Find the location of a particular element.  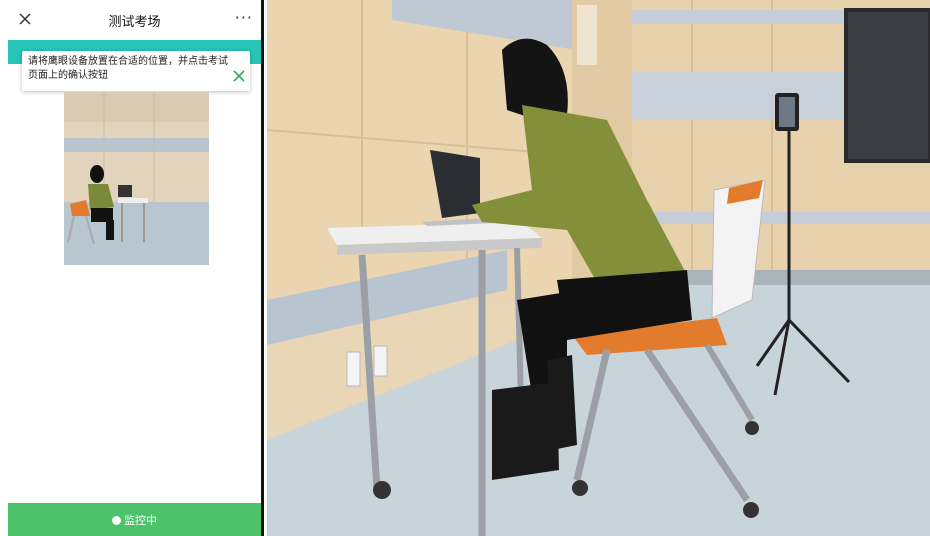

more-menu-icon: ··· is located at coordinates (244, 17).